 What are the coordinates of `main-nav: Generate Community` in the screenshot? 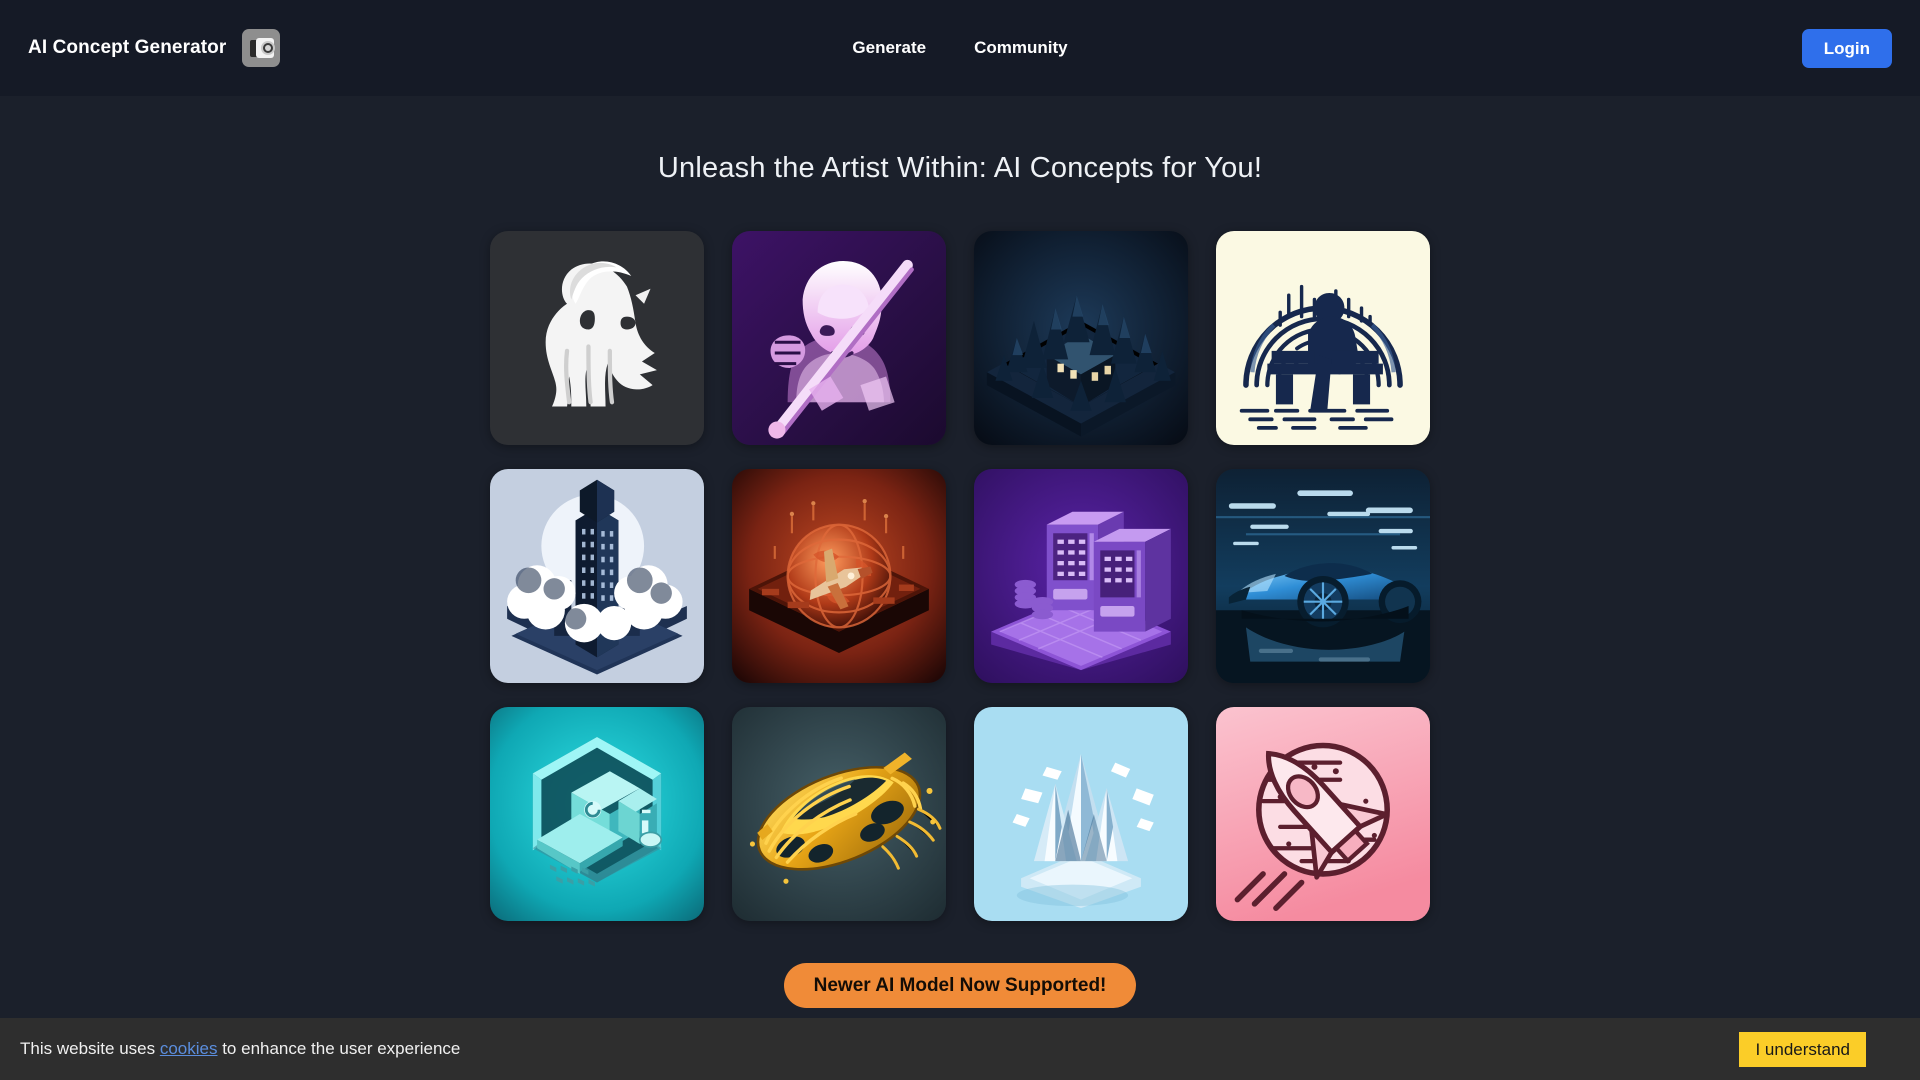 It's located at (959, 48).